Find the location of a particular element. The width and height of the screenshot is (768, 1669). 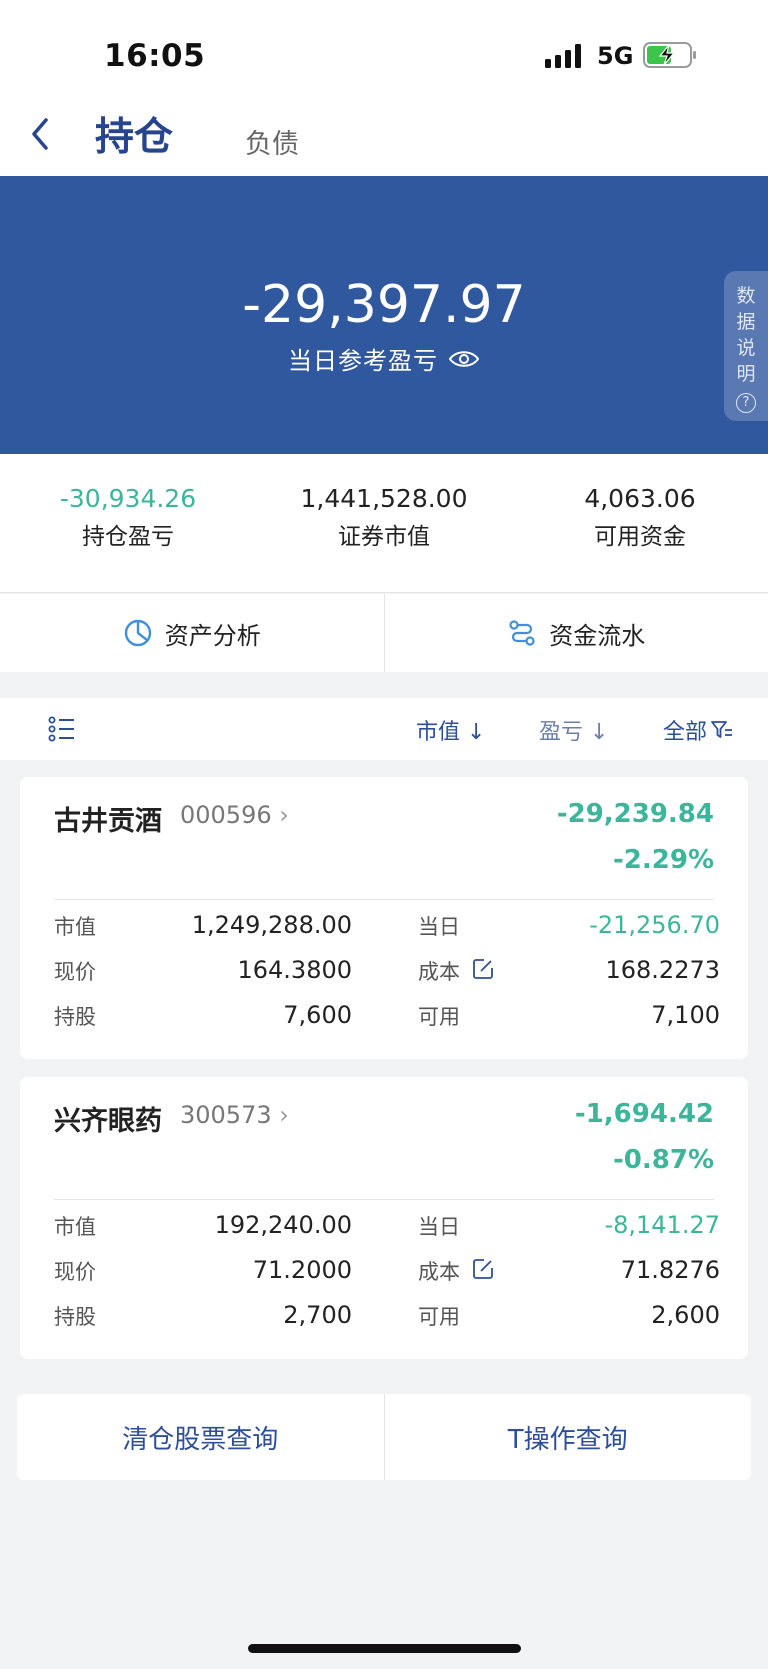

help-icon: ? is located at coordinates (746, 403).